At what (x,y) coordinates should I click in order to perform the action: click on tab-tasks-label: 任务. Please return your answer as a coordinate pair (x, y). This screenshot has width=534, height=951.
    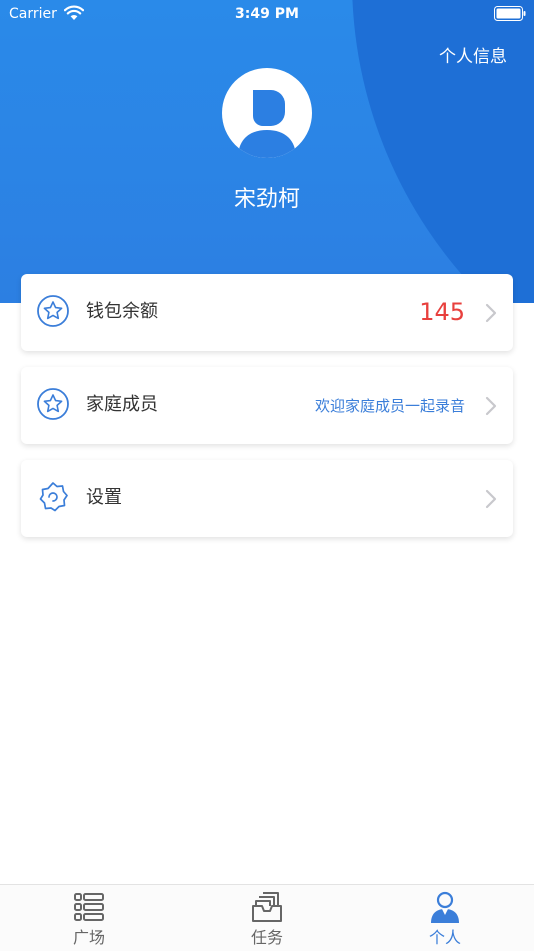
    Looking at the image, I should click on (266, 937).